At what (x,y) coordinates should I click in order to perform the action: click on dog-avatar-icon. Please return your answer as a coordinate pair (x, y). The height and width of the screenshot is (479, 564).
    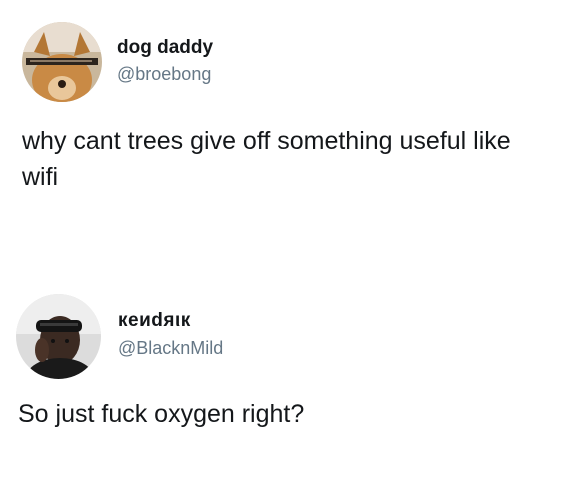
    Looking at the image, I should click on (62, 62).